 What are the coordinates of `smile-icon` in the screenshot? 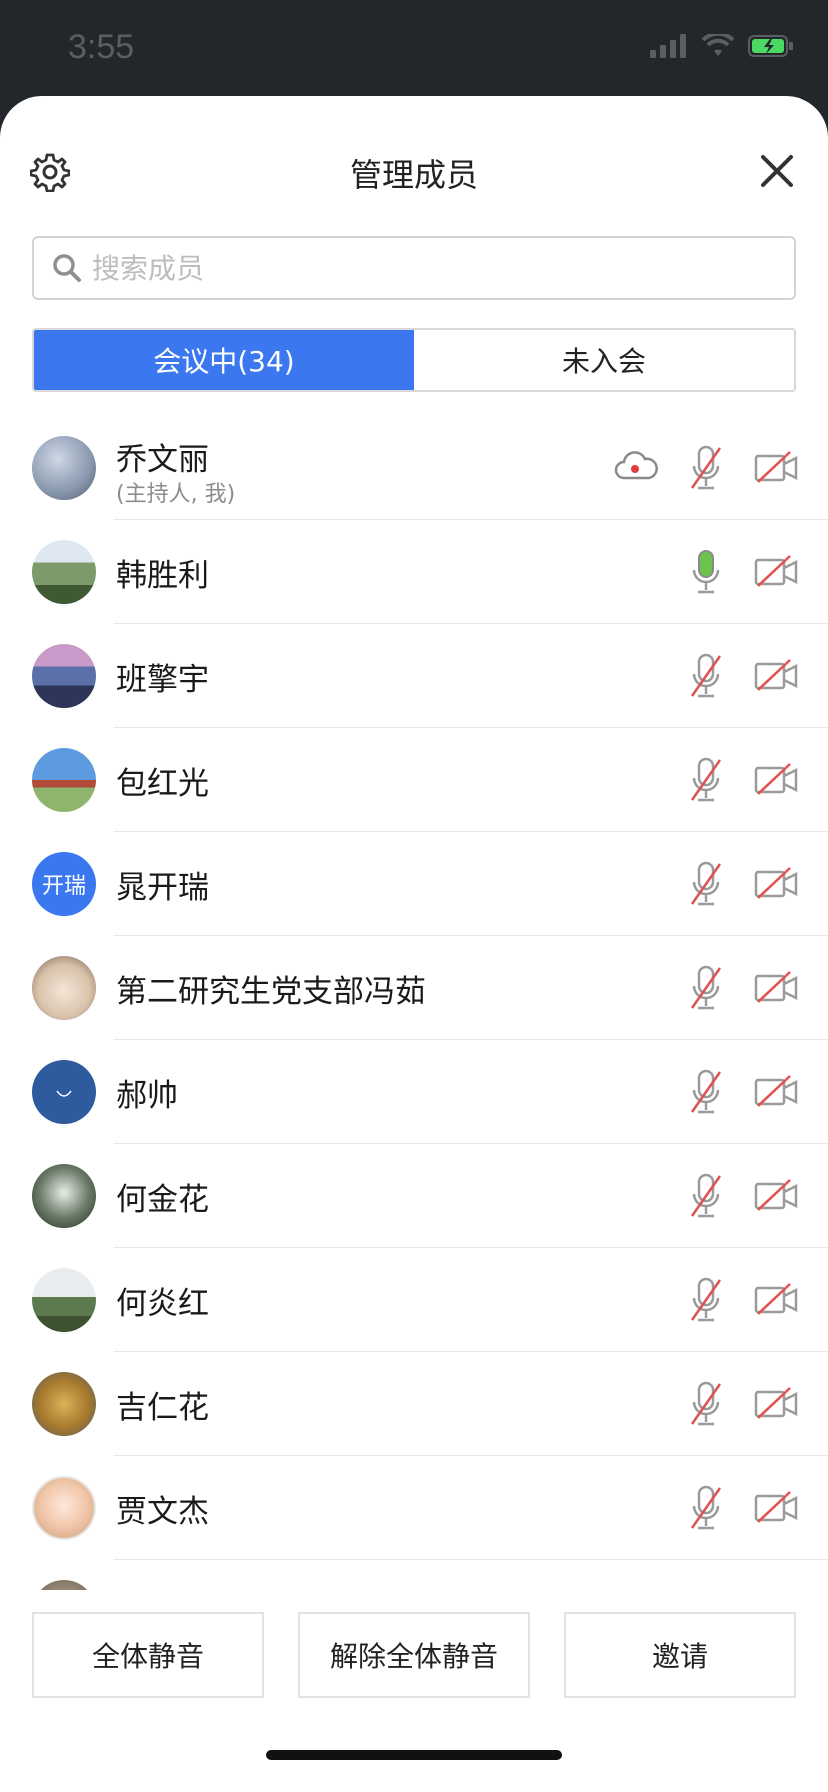 It's located at (64, 1093).